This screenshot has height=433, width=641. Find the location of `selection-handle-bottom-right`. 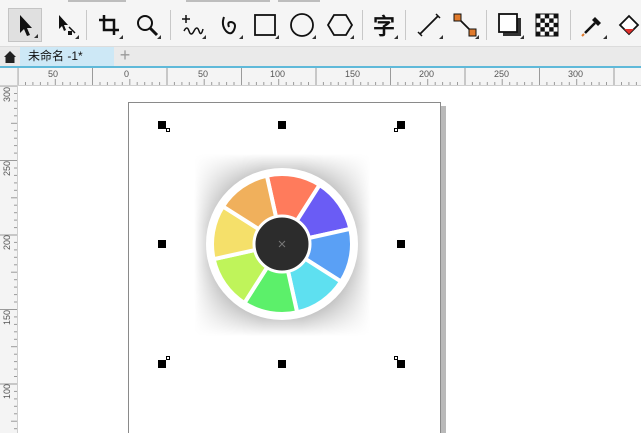

selection-handle-bottom-right is located at coordinates (401, 364).